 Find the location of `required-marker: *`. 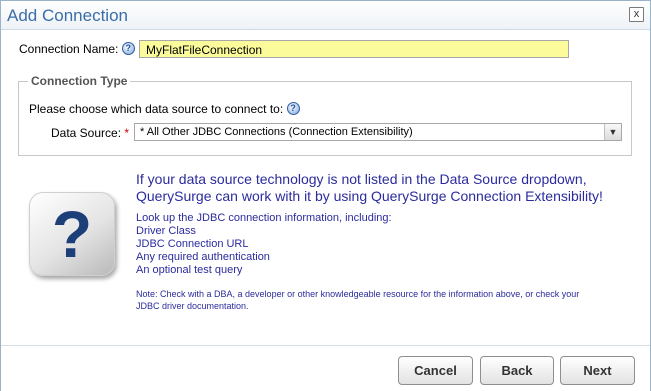

required-marker: * is located at coordinates (127, 133).